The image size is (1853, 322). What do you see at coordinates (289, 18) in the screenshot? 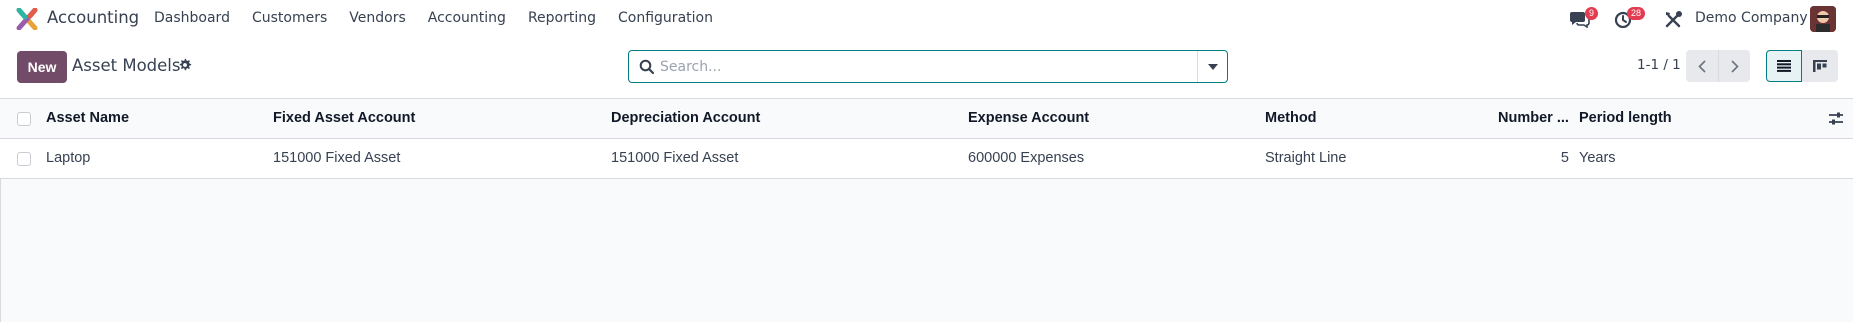
I see `menu-item-customers: Customers` at bounding box center [289, 18].